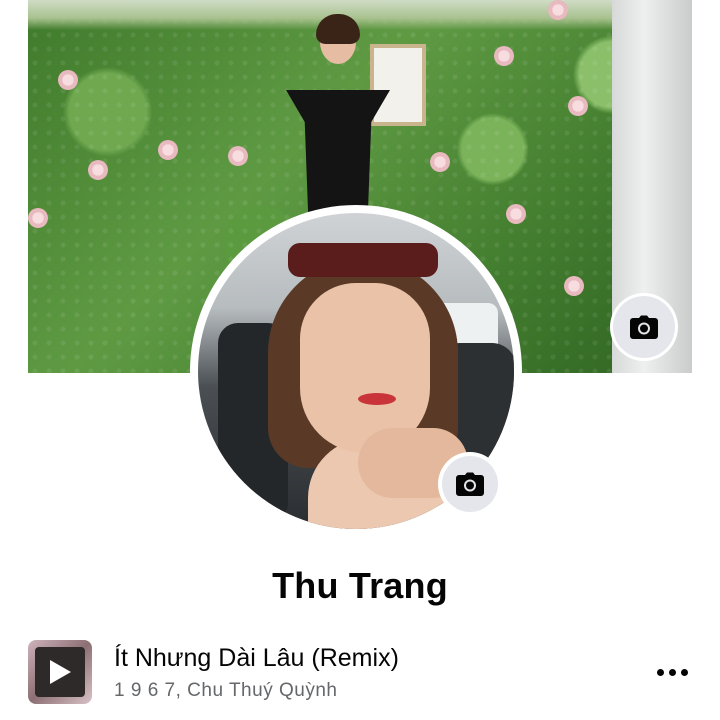 This screenshot has width=720, height=720. I want to click on play-icon, so click(60, 672).